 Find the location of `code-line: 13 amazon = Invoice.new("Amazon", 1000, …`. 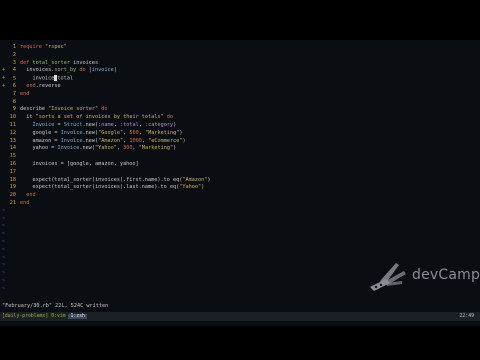

code-line: 13 amazon = Invoice.new("Amazon", 1000, … is located at coordinates (240, 142).